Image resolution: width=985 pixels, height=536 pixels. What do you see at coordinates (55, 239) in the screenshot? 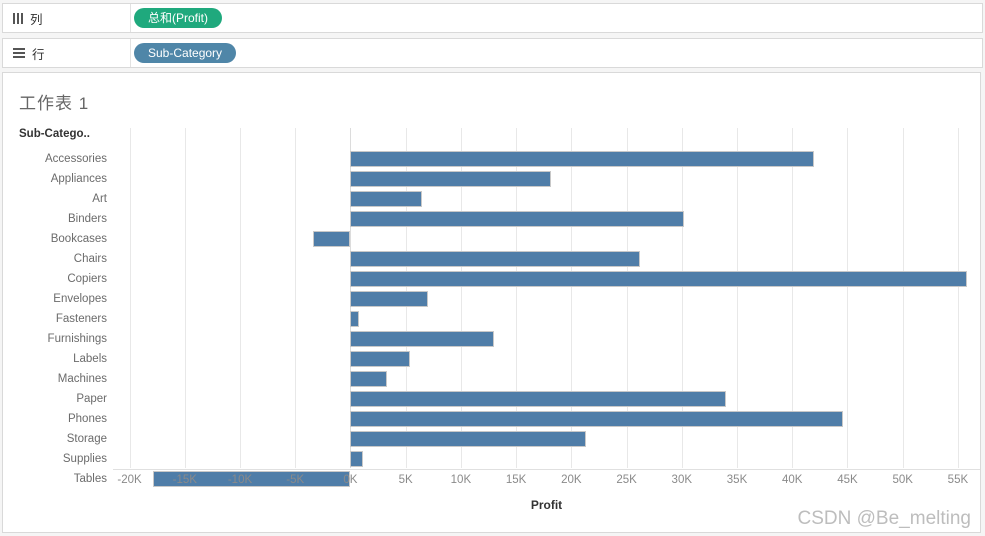
I see `row-label: Bookcases` at bounding box center [55, 239].